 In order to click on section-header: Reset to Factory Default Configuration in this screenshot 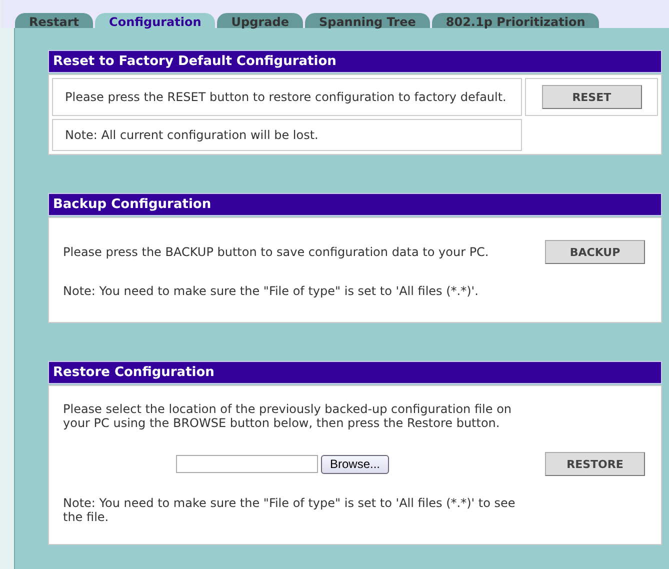, I will do `click(355, 61)`.